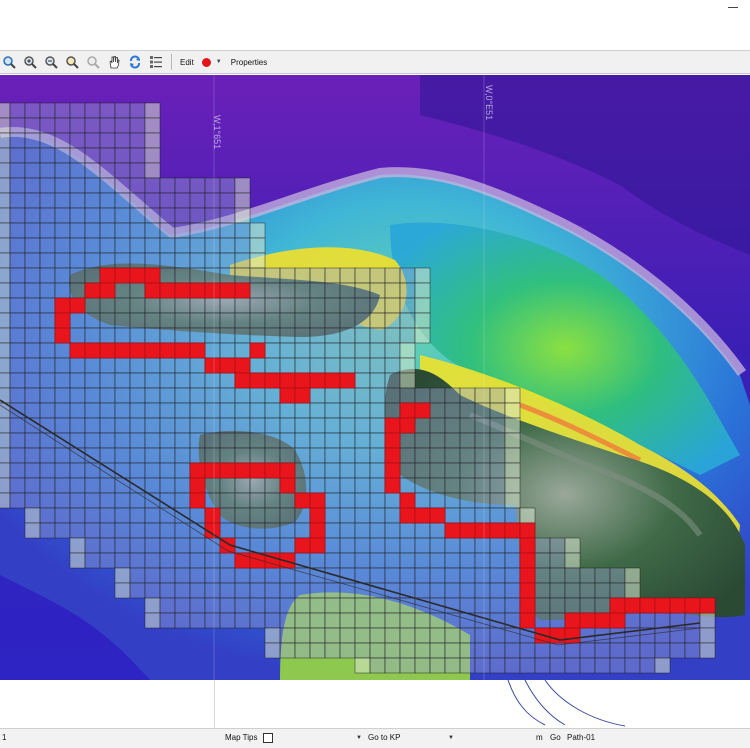  Describe the element at coordinates (581, 737) in the screenshot. I see `path-selector: Path-01` at that location.